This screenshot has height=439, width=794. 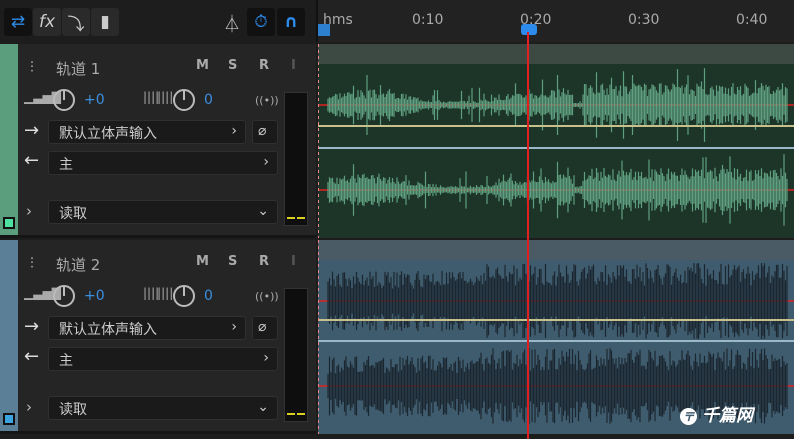 What do you see at coordinates (18, 22) in the screenshot?
I see `multitrack-swap-button: ⇄` at bounding box center [18, 22].